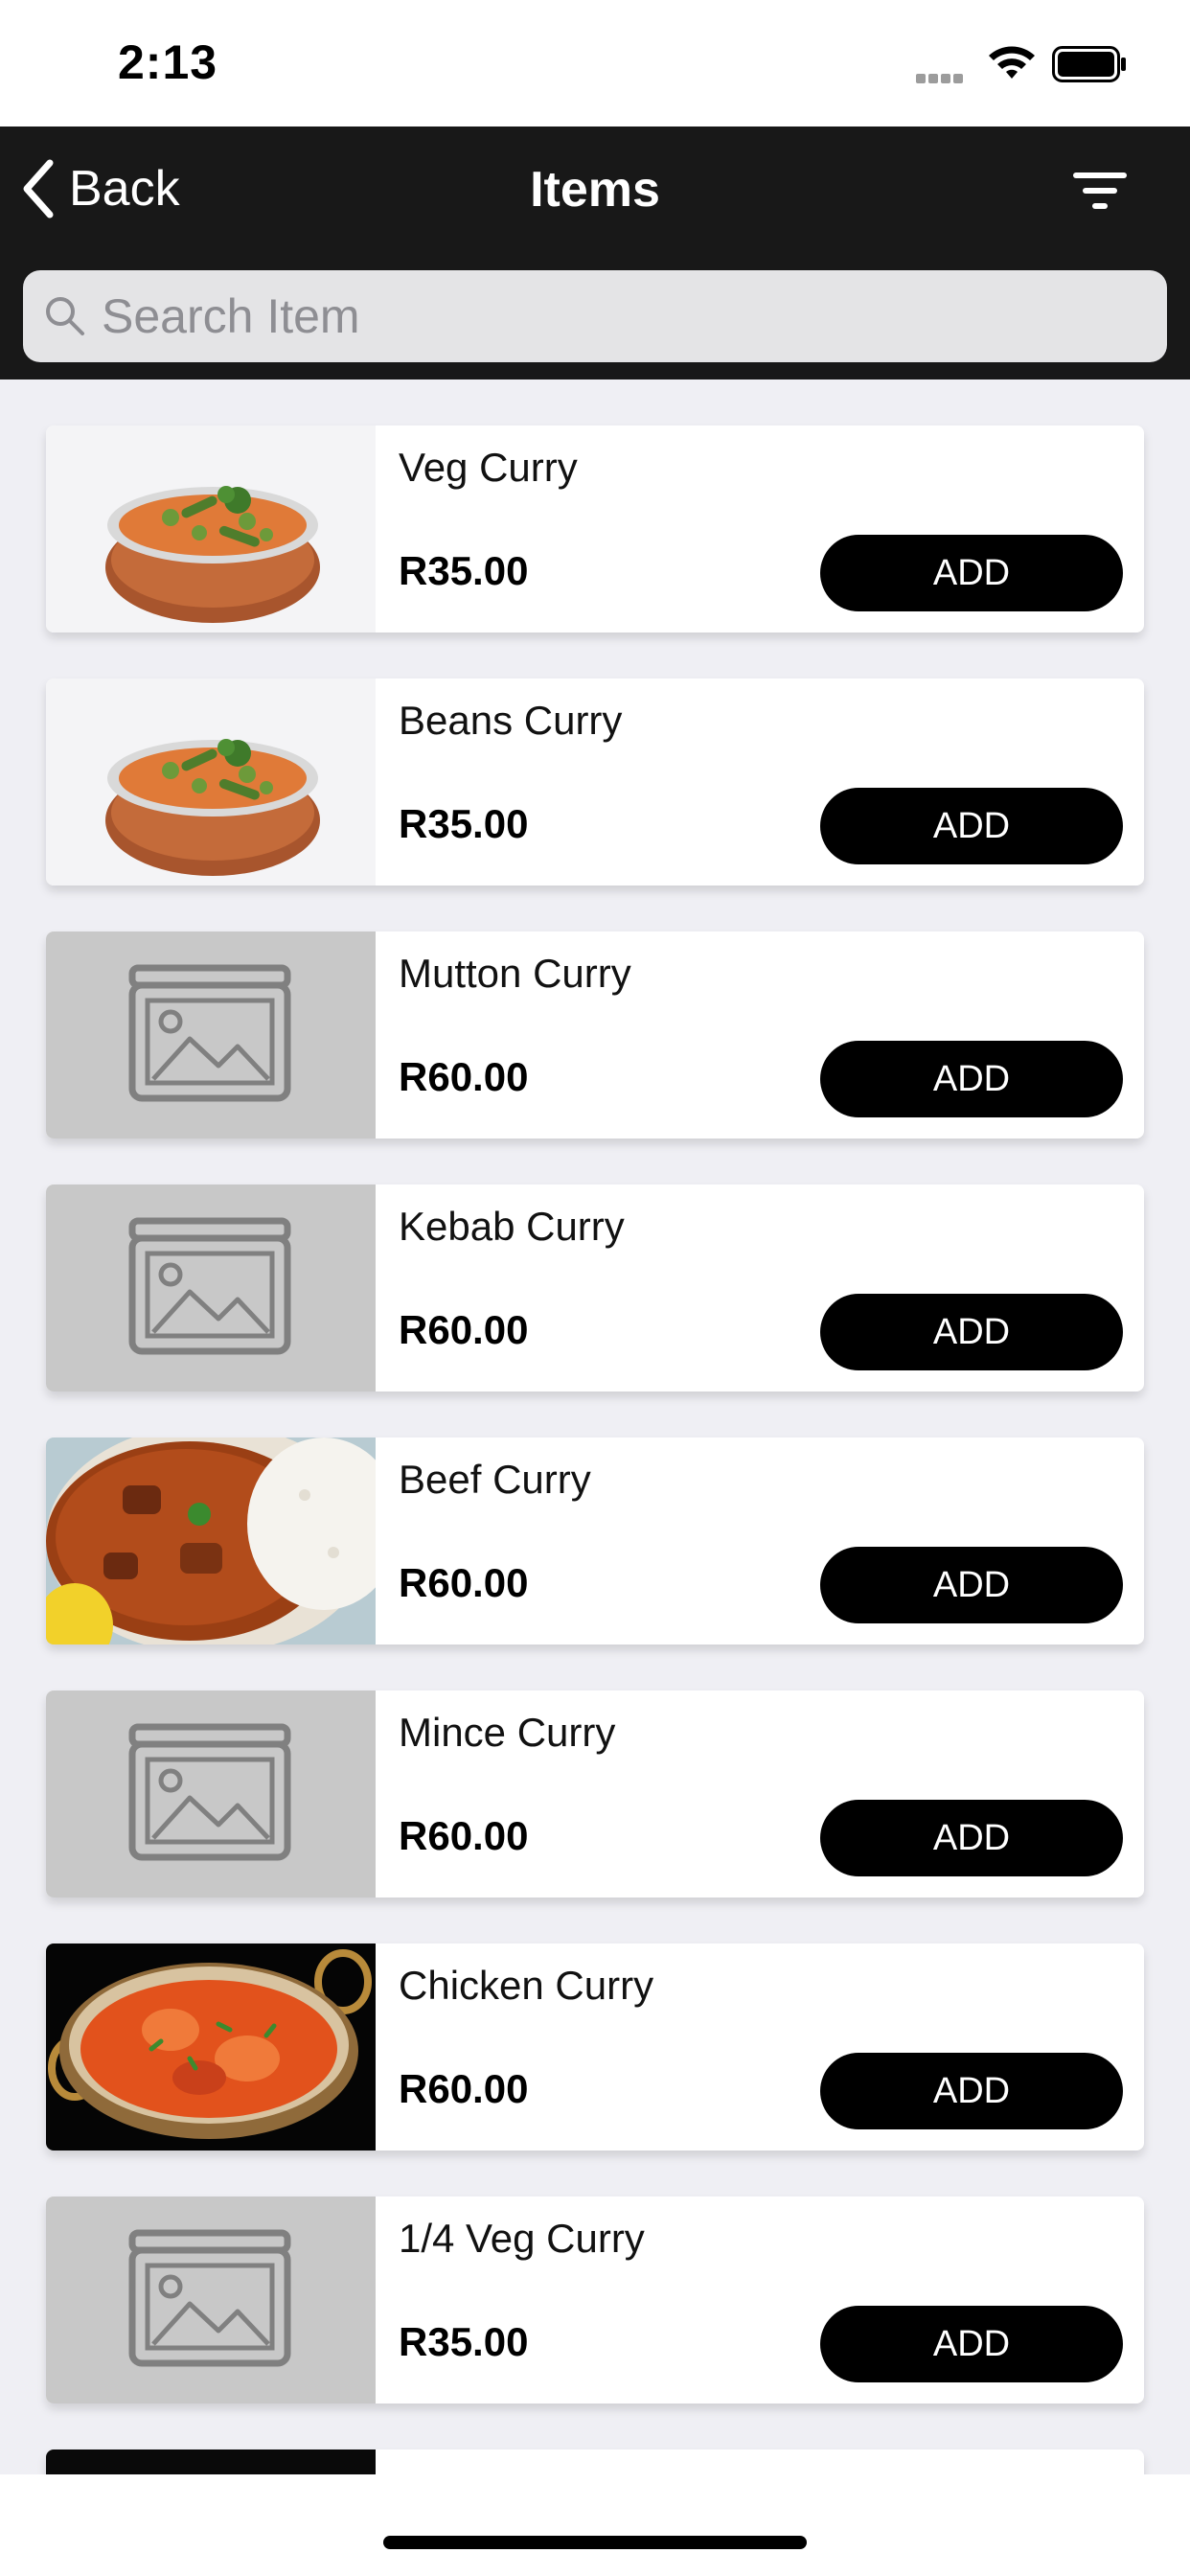 The width and height of the screenshot is (1190, 2576). What do you see at coordinates (522, 2238) in the screenshot?
I see `item-name: 1/4 Veg Curry` at bounding box center [522, 2238].